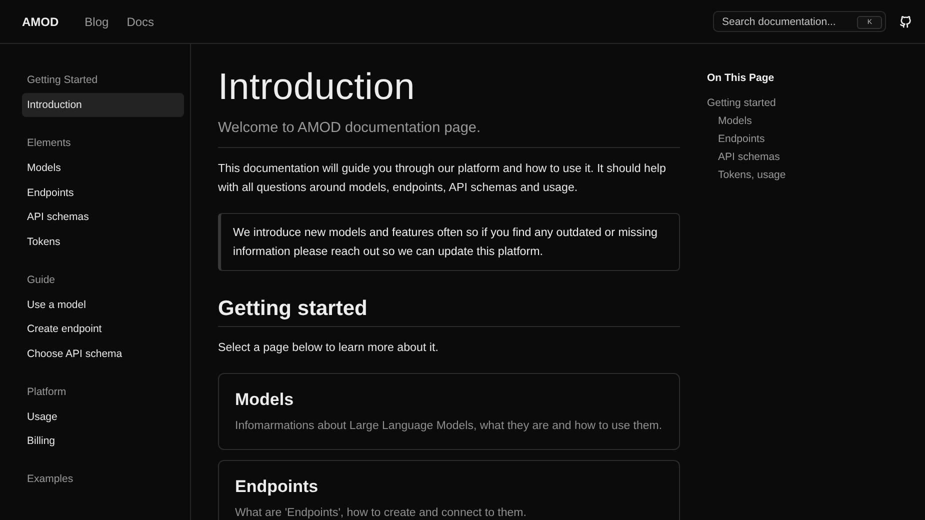 The width and height of the screenshot is (925, 520). What do you see at coordinates (265, 400) in the screenshot?
I see `card-title: Models` at bounding box center [265, 400].